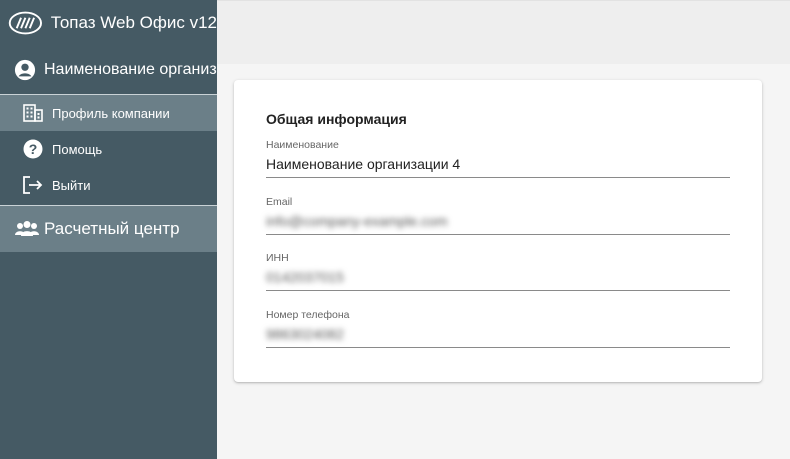  I want to click on phone-input: 9863024082, so click(498, 335).